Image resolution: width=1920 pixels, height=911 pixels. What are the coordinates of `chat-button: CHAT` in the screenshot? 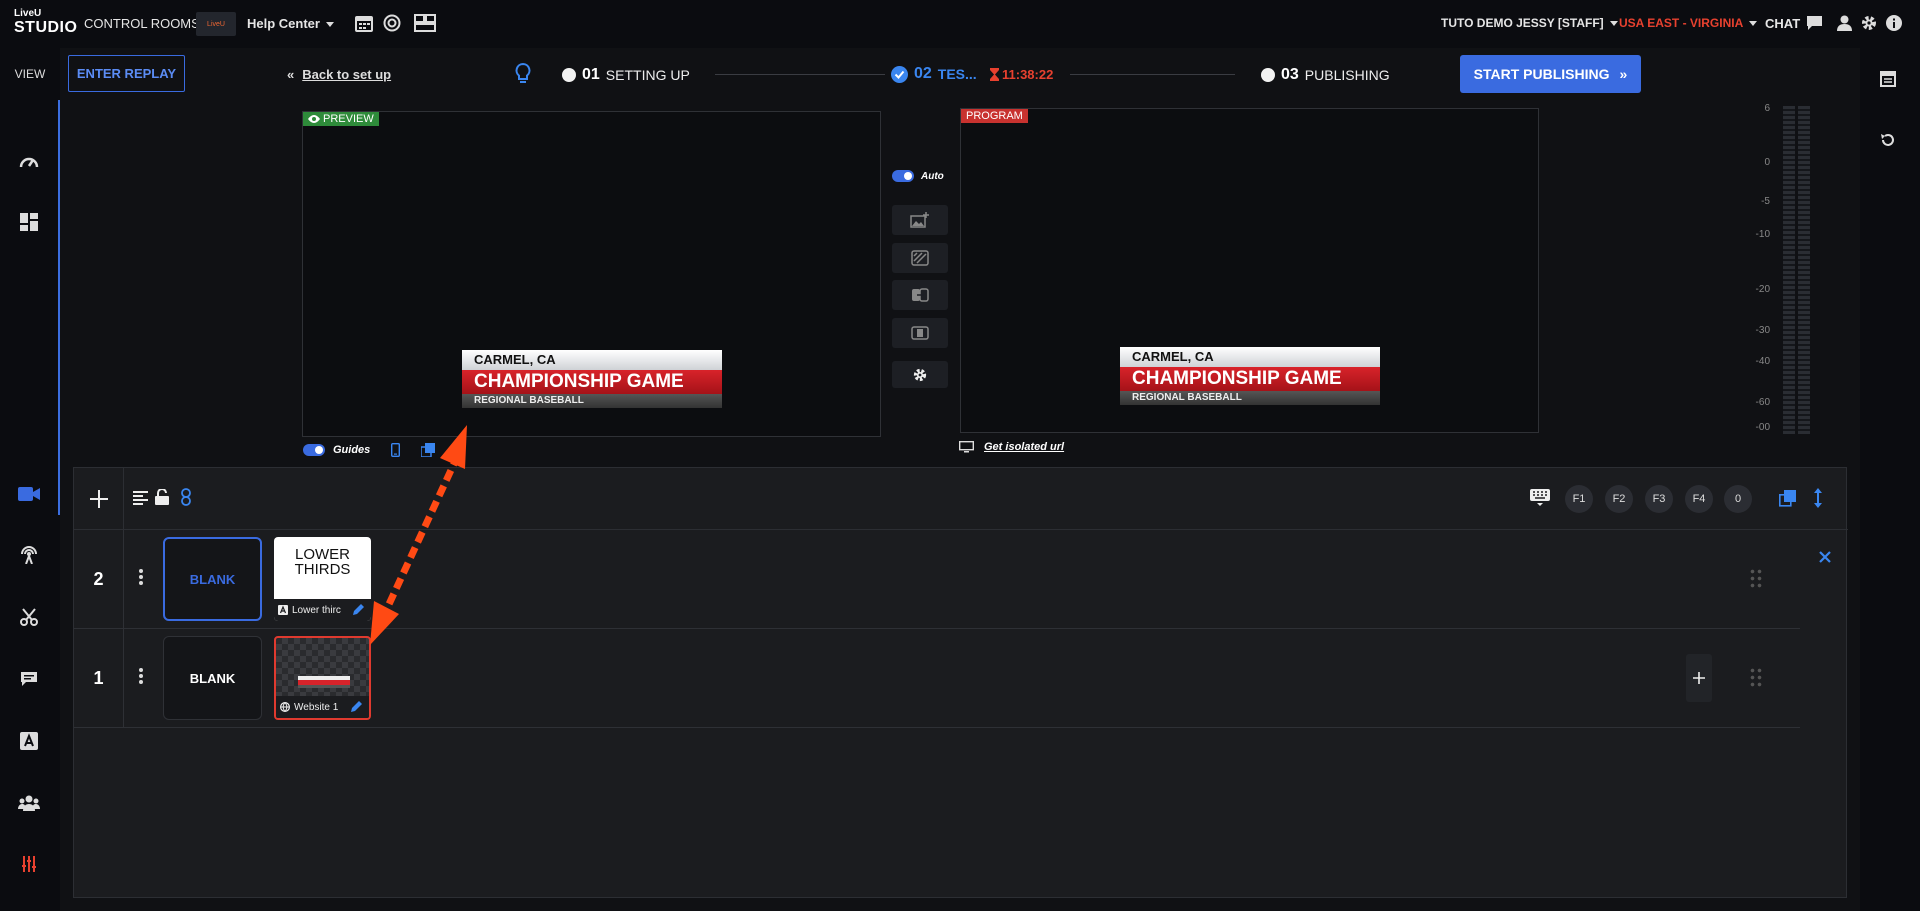 It's located at (1782, 23).